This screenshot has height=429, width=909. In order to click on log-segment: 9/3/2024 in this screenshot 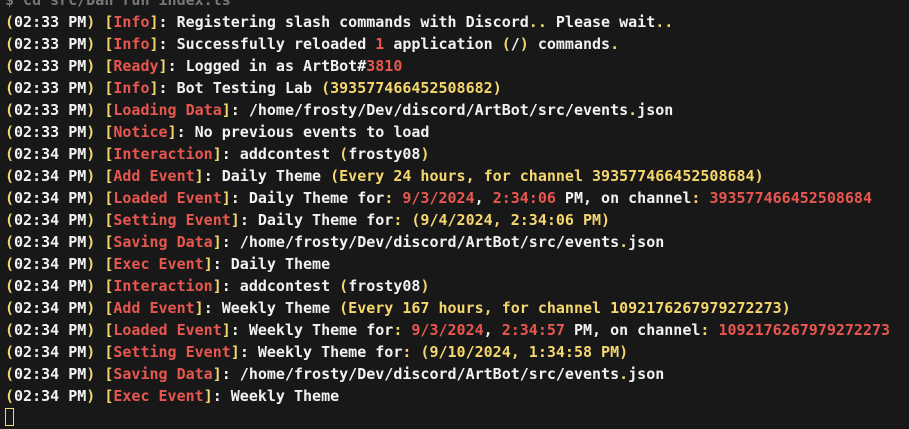, I will do `click(438, 198)`.